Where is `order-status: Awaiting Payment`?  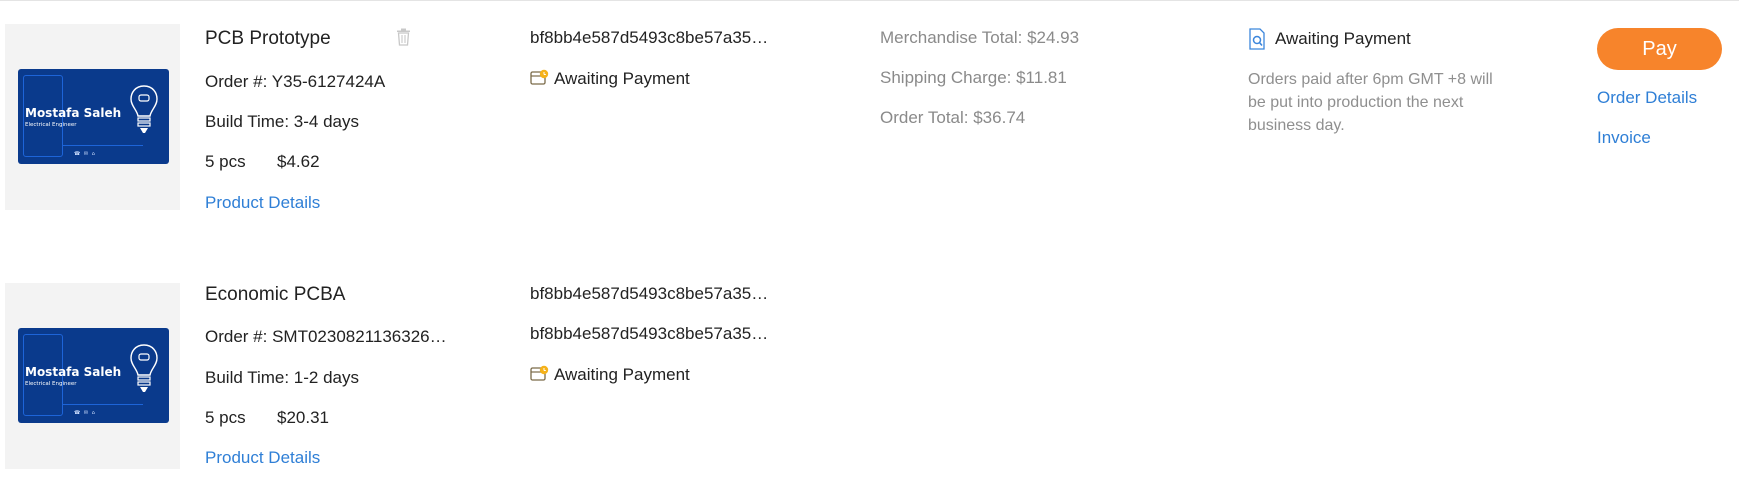 order-status: Awaiting Payment is located at coordinates (1343, 38).